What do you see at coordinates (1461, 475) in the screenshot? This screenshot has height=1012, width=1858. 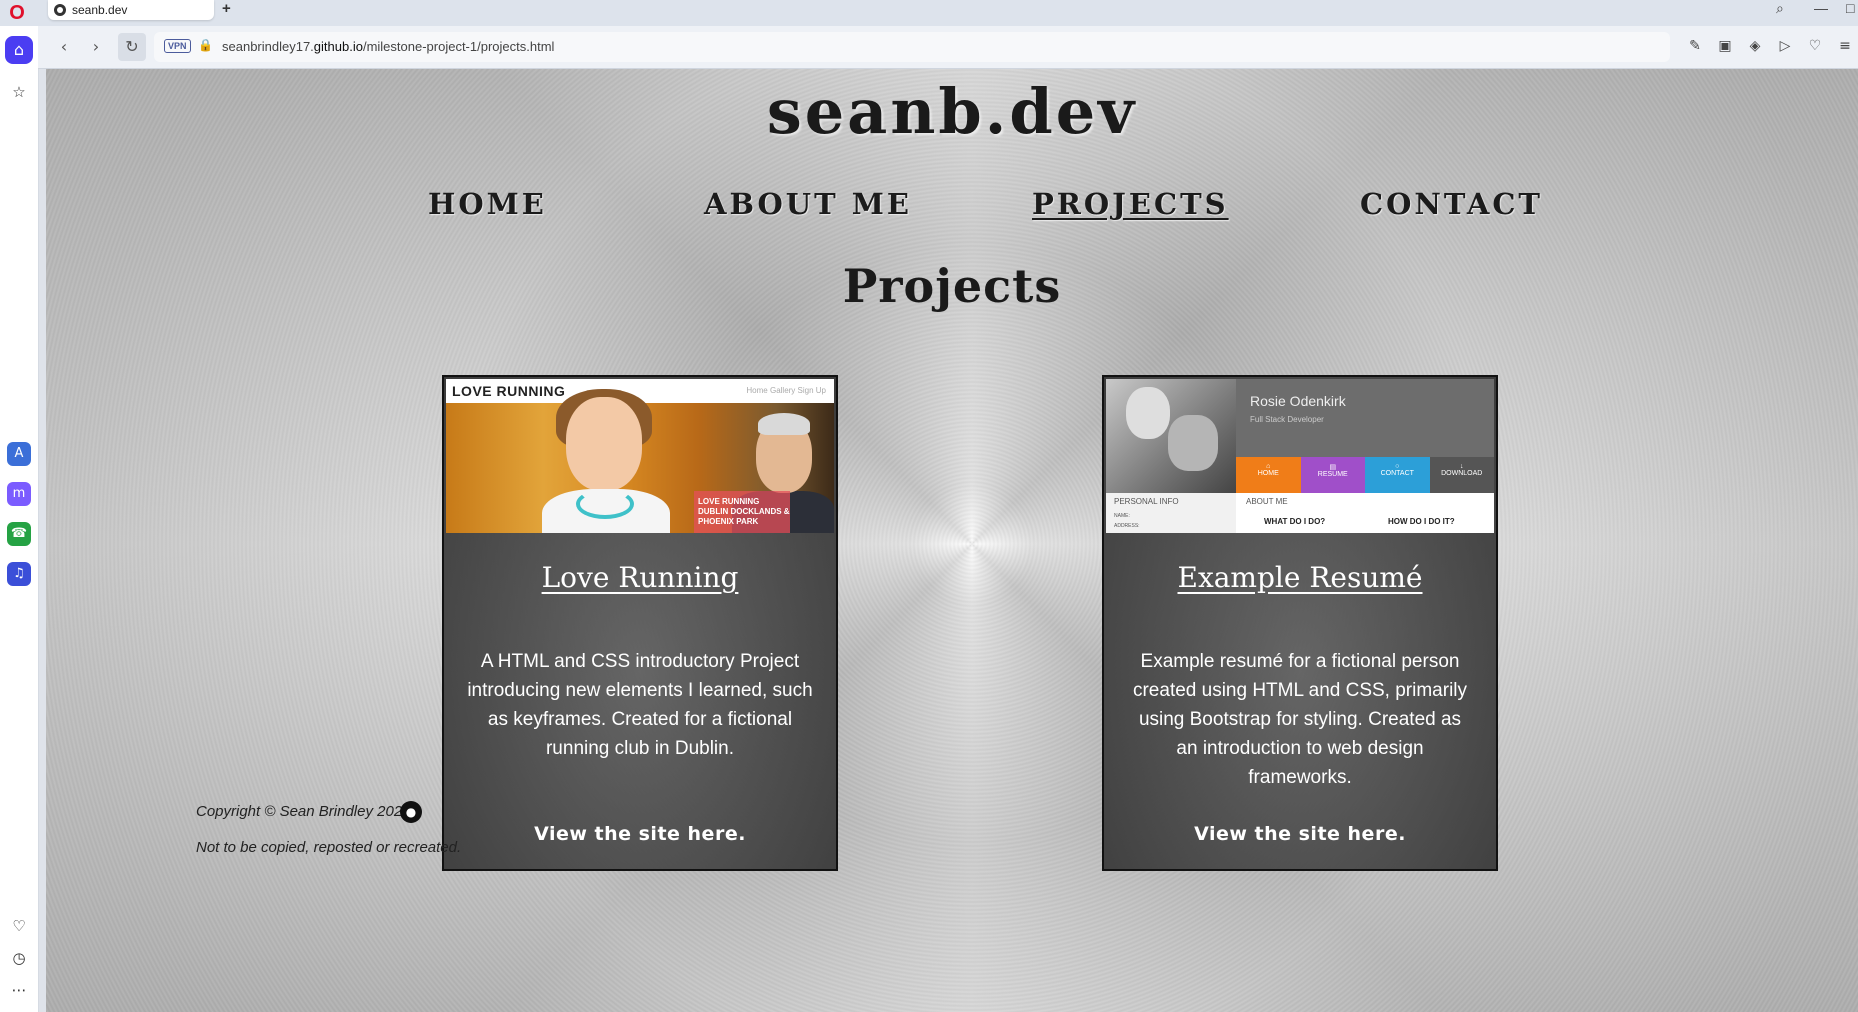 I see `tile-download: ↓ DOWNLOAD` at bounding box center [1461, 475].